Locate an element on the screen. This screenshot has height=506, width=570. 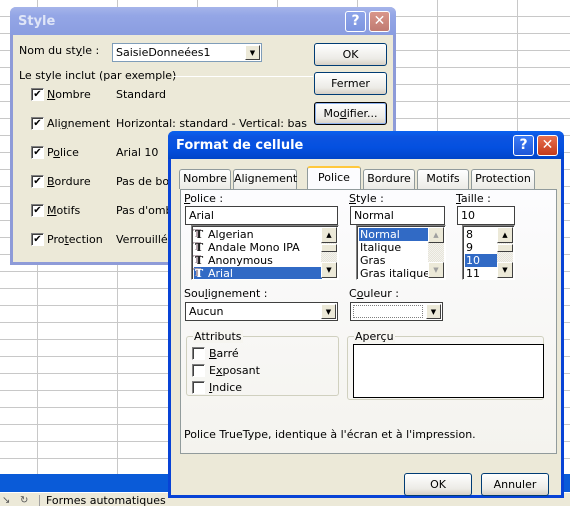
font-style-input: Normal is located at coordinates (397, 215).